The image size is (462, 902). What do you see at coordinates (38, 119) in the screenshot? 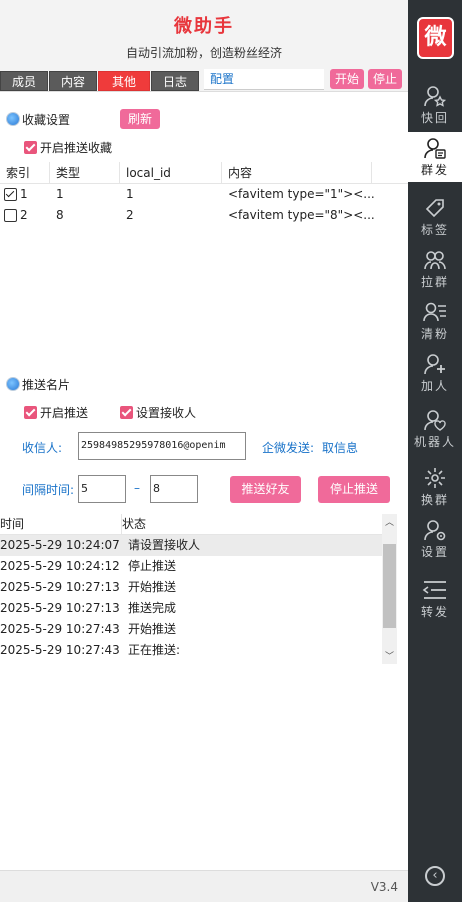
I see `favorites-section-title: 收藏设置` at bounding box center [38, 119].